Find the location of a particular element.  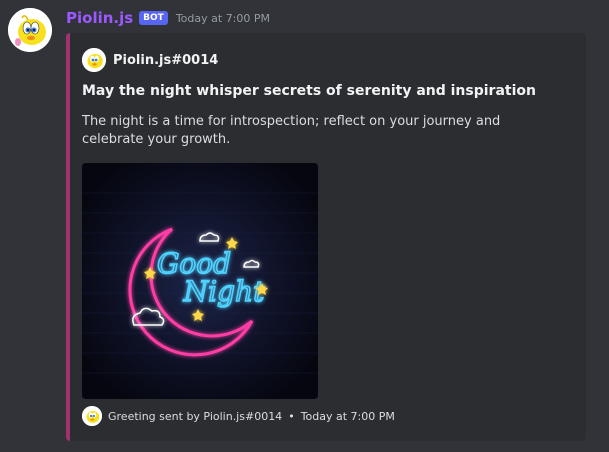

message-timestamp: Today at 7:00 PM is located at coordinates (223, 18).